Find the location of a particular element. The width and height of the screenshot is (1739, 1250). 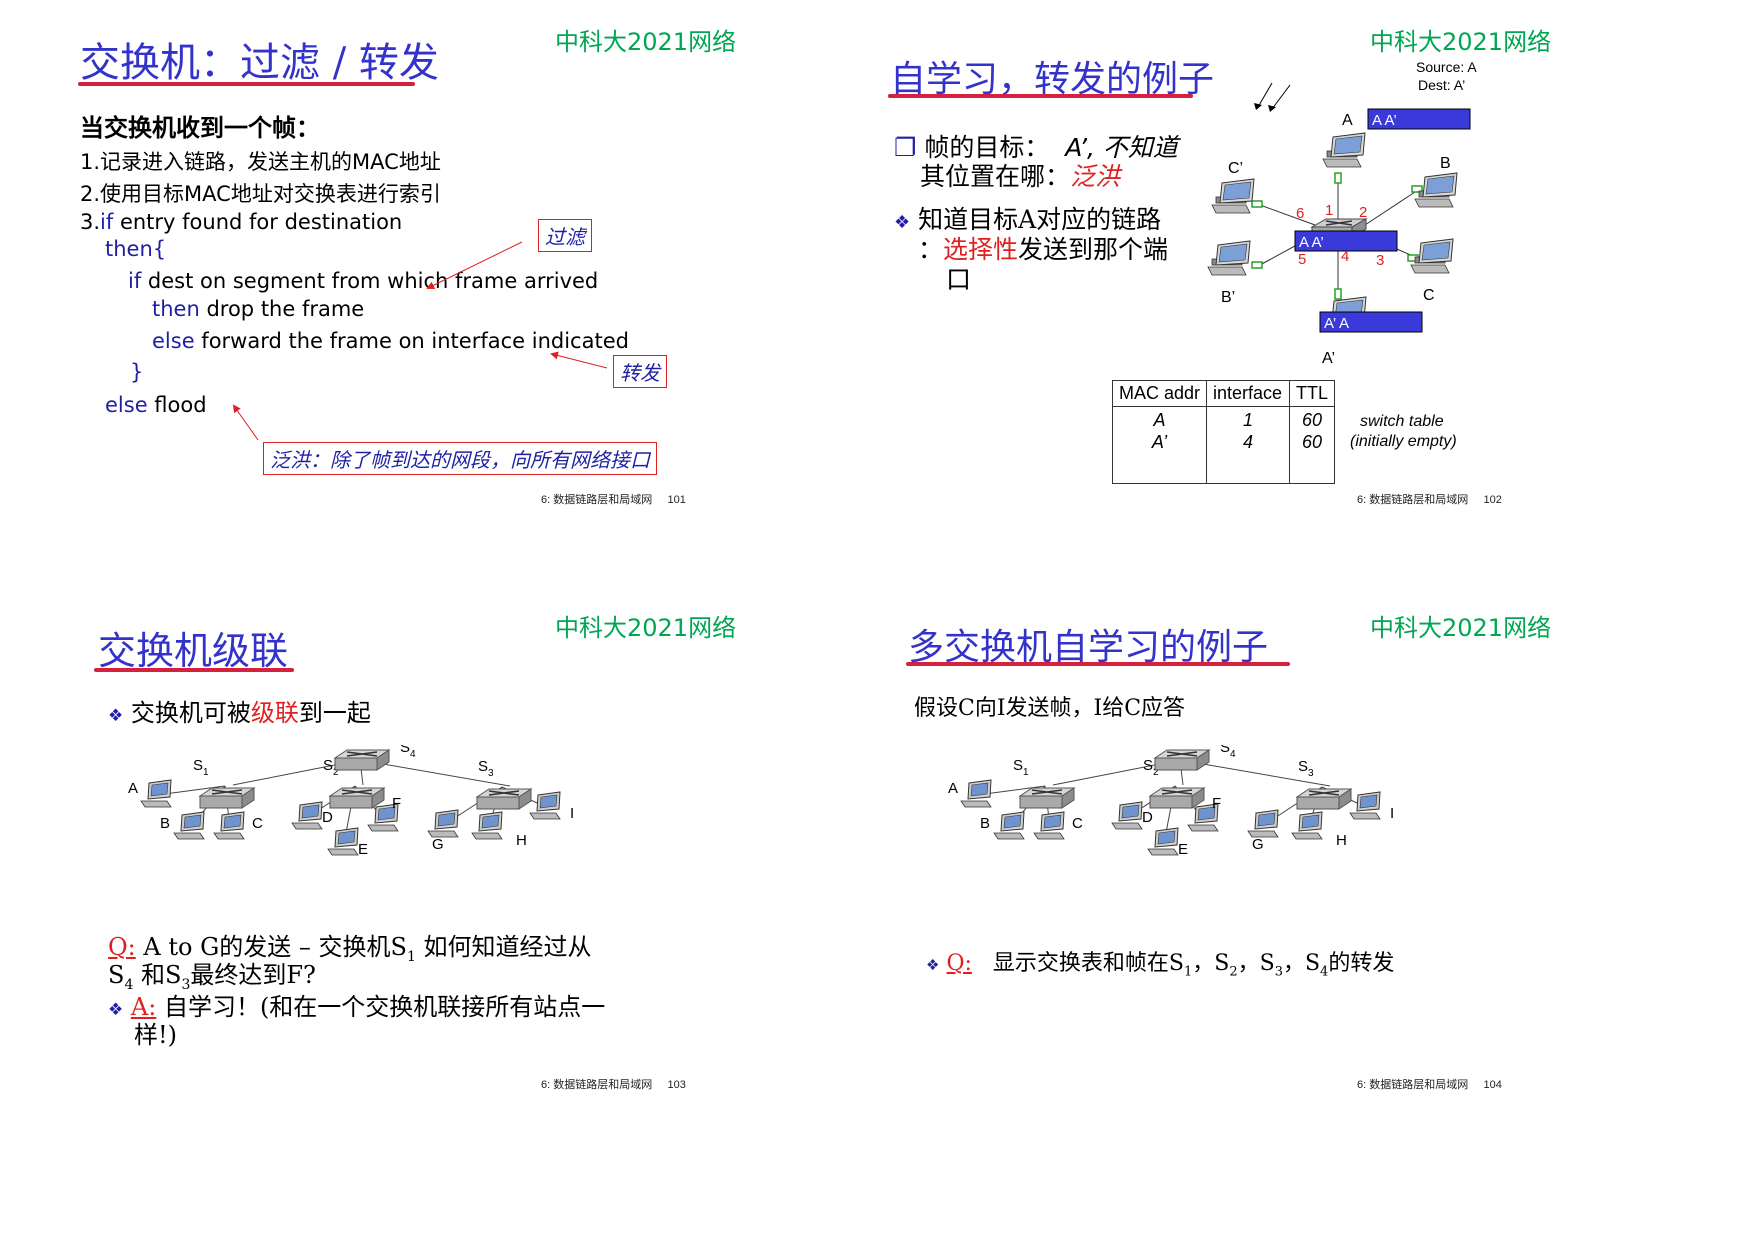

footer: 6: 数据链路层和局域网 101 is located at coordinates (613, 500).